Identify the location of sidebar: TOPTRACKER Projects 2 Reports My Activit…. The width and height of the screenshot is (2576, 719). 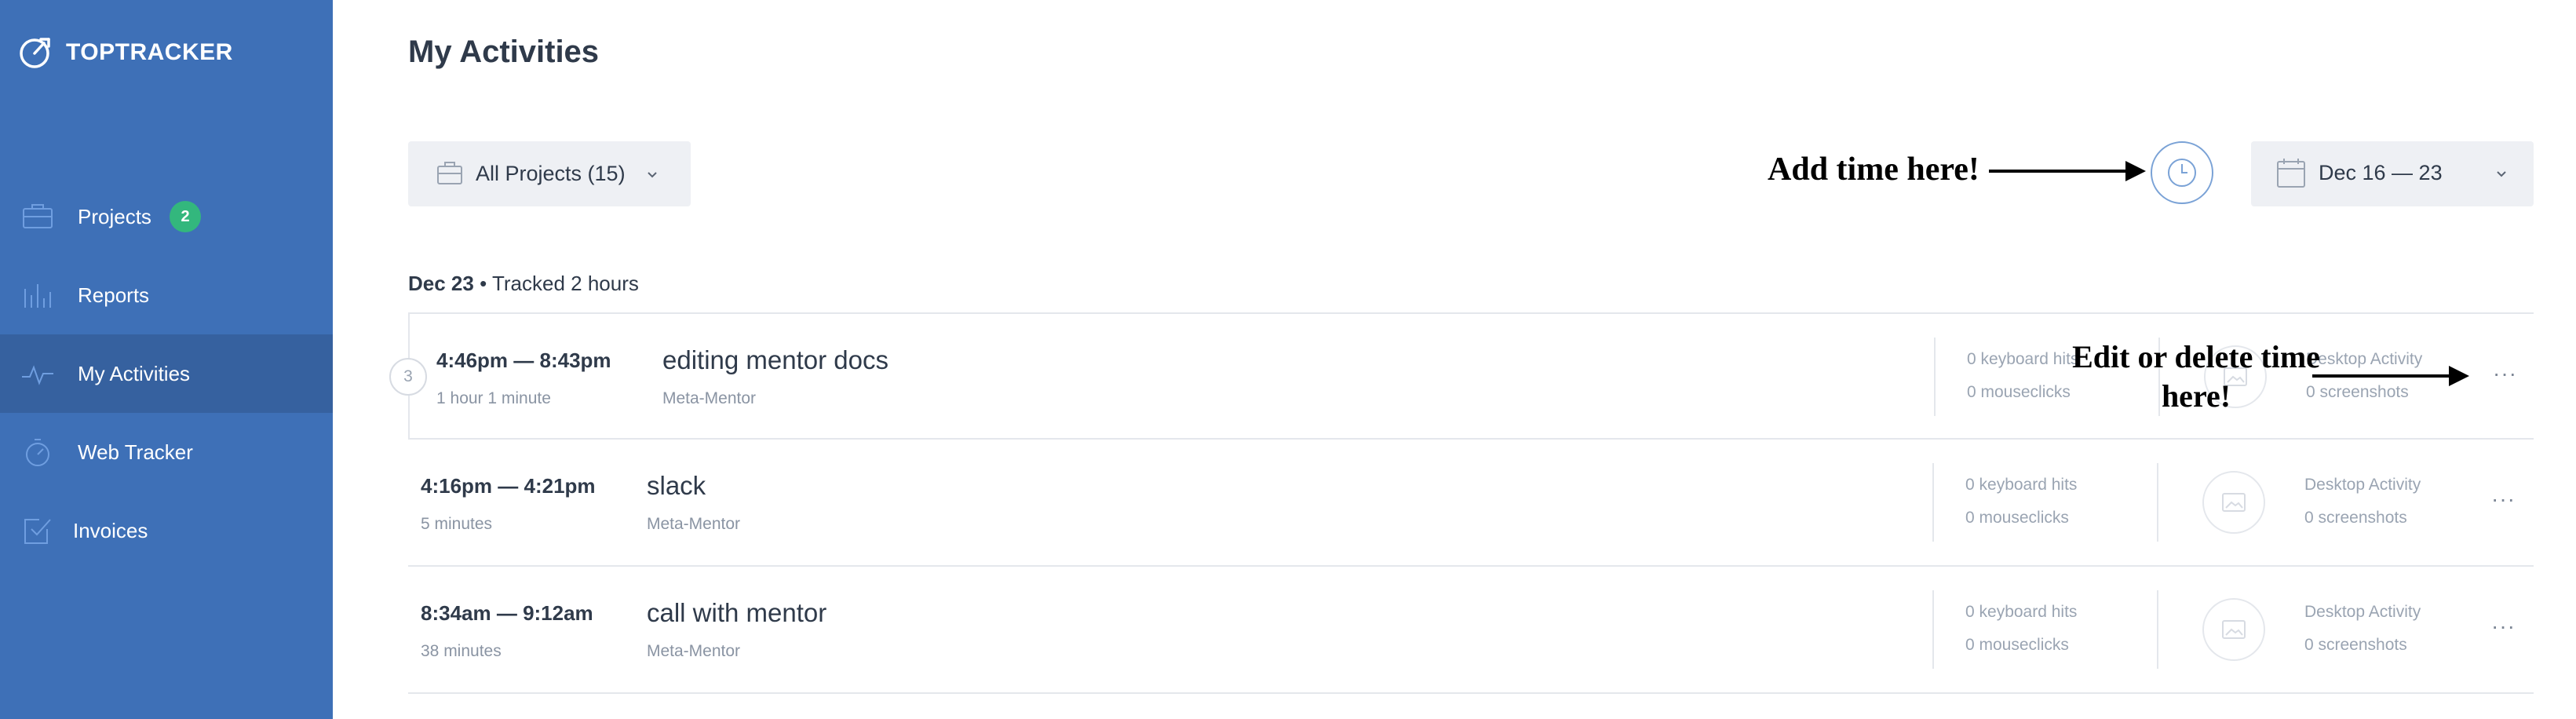
(166, 359).